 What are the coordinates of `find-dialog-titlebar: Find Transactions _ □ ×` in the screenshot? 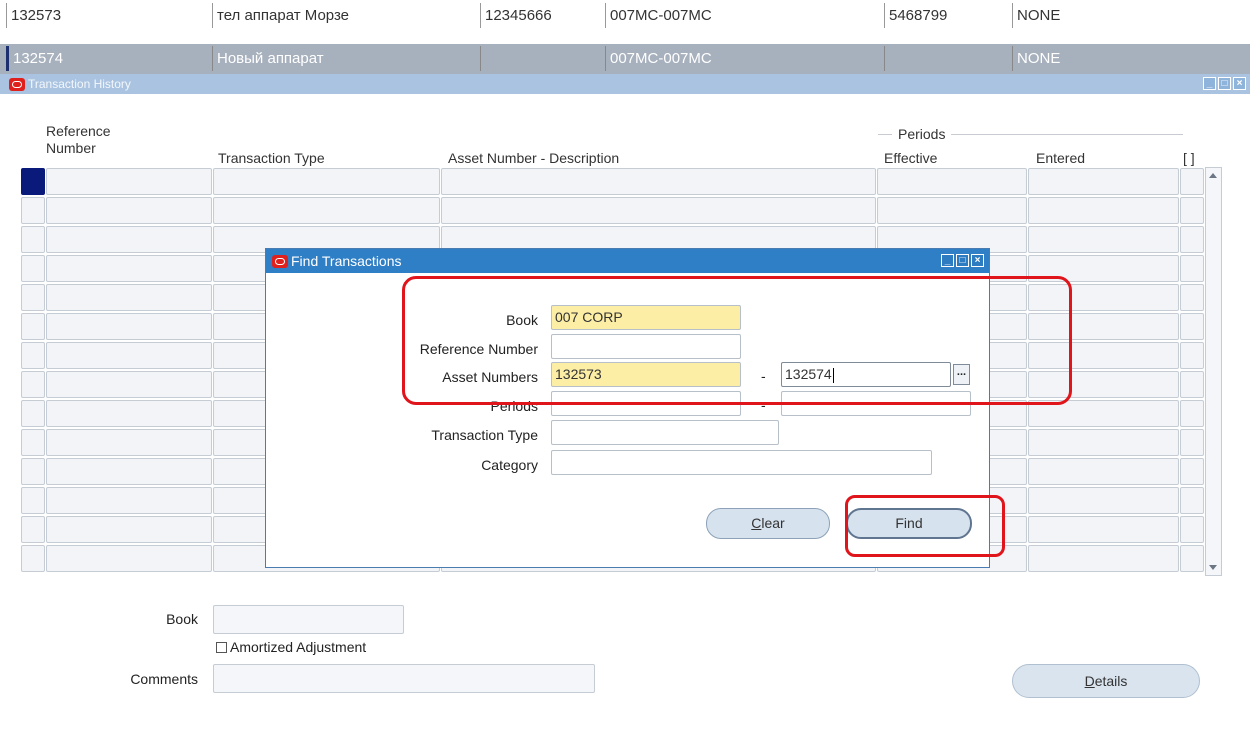 It's located at (627, 261).